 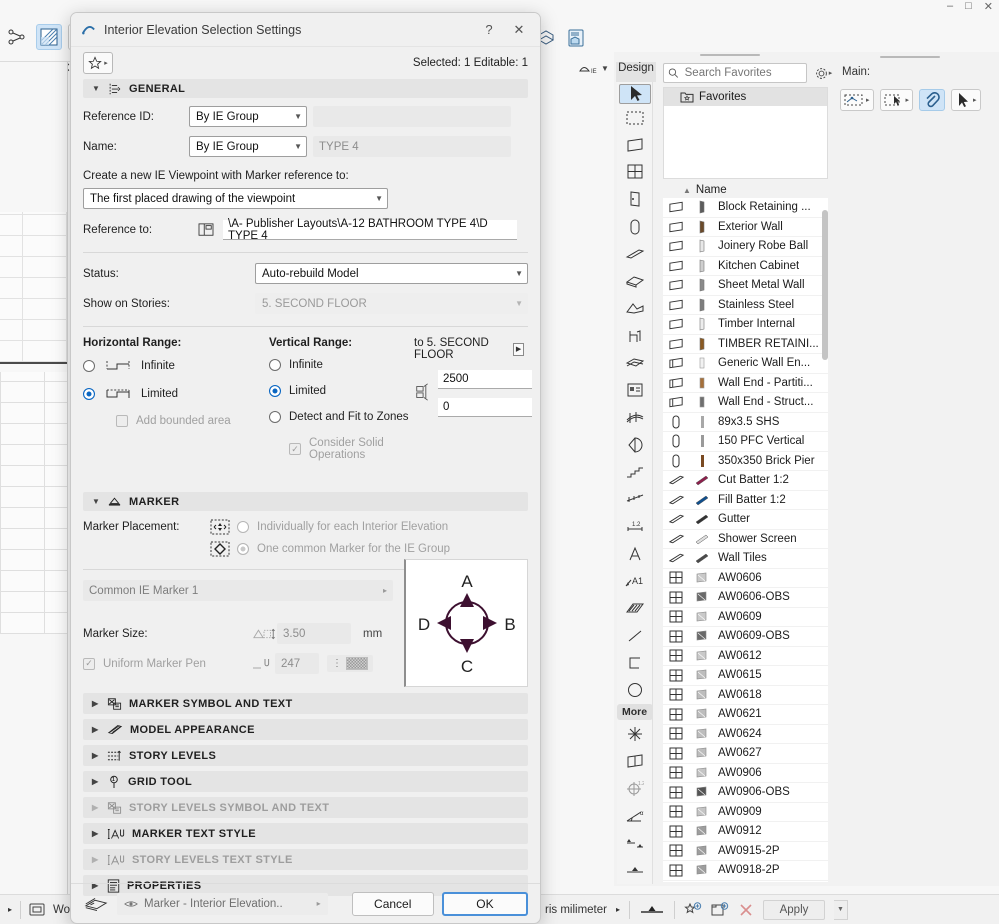 What do you see at coordinates (745, 325) in the screenshot?
I see `favorite-item: Timber Internal` at bounding box center [745, 325].